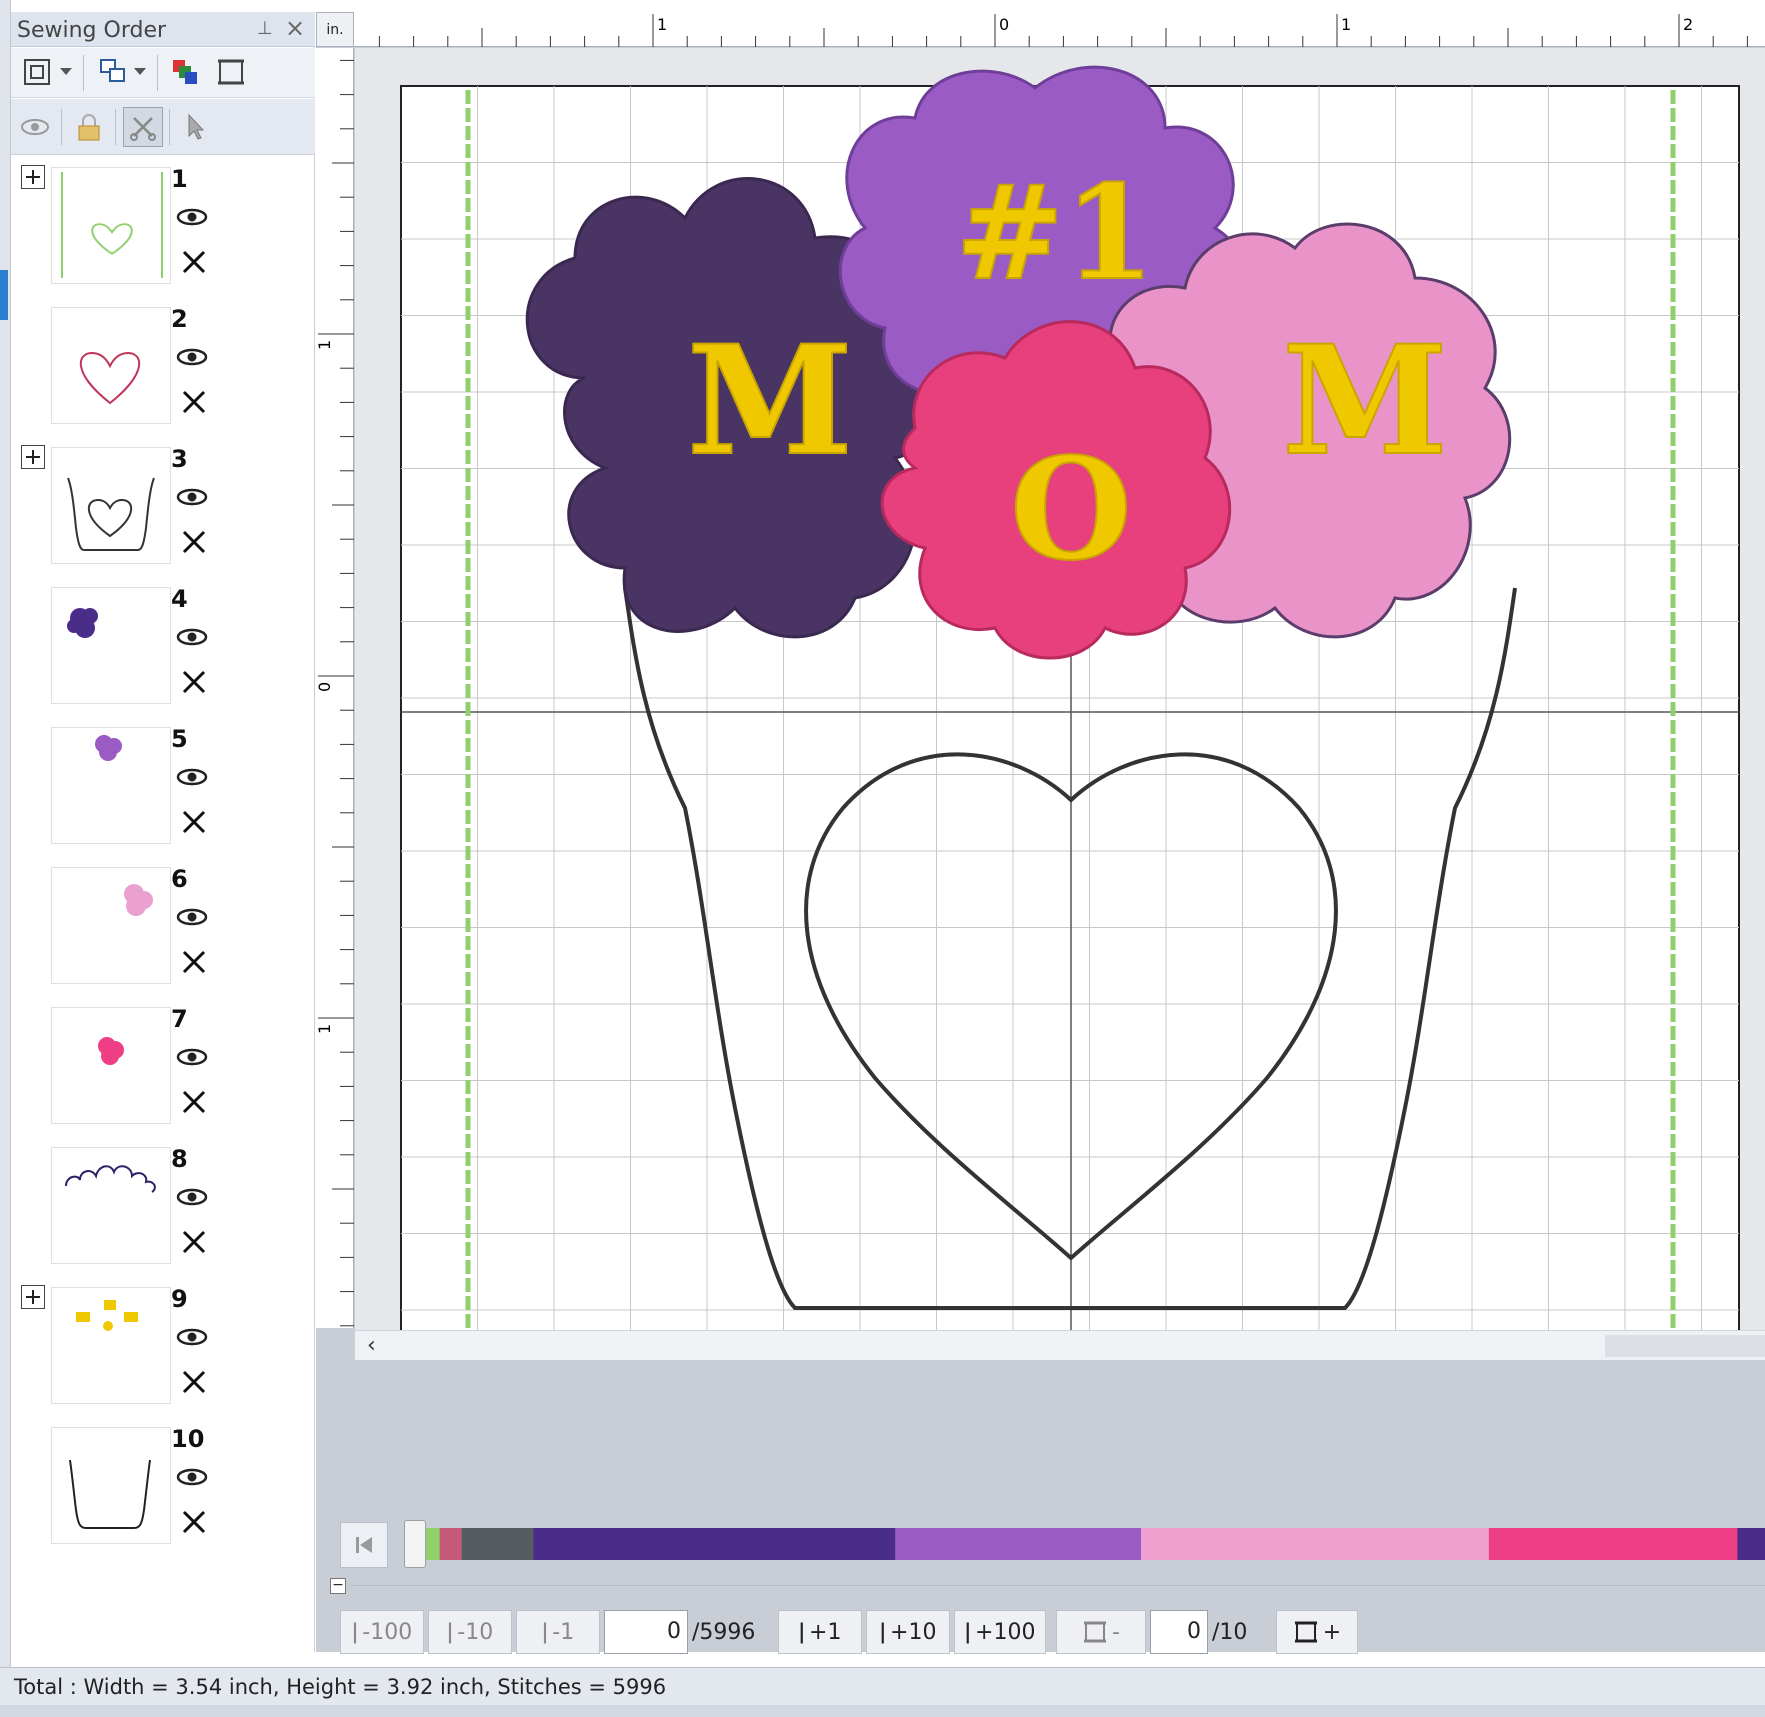 The image size is (1765, 1717). I want to click on fit-view-button, so click(37, 72).